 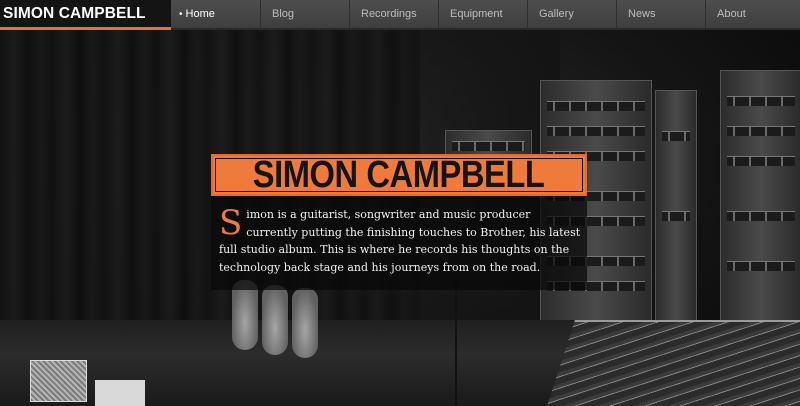 I want to click on nav-item-home: • Home, so click(x=215, y=14).